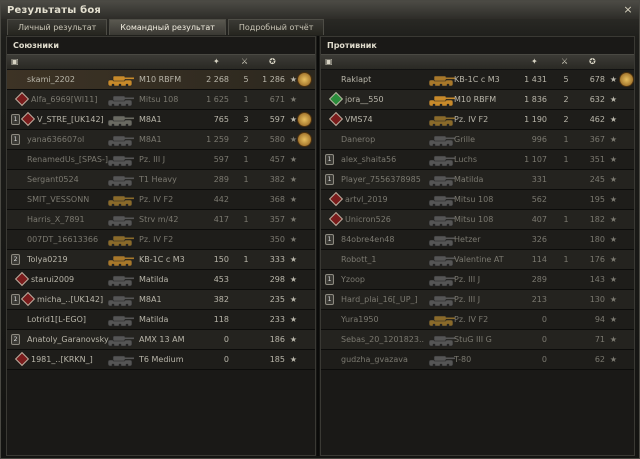  I want to click on tab-personal: Личный результат, so click(57, 27).